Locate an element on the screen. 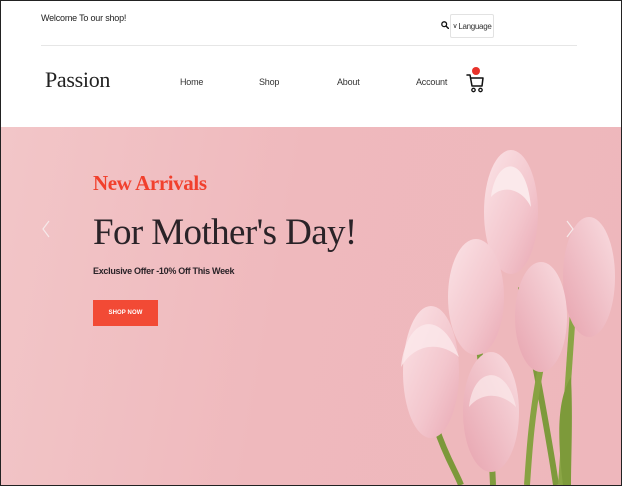  chevron-down-icon: ∨ is located at coordinates (455, 26).